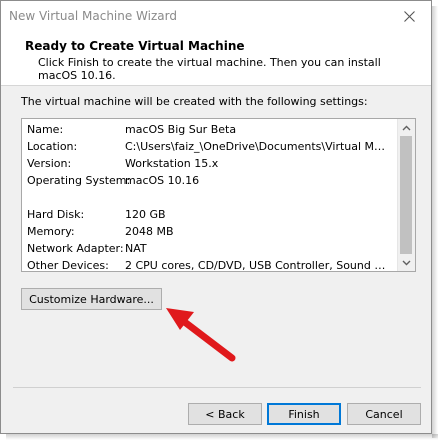  I want to click on window-title: New Virtual Machine Wizard, so click(93, 16).